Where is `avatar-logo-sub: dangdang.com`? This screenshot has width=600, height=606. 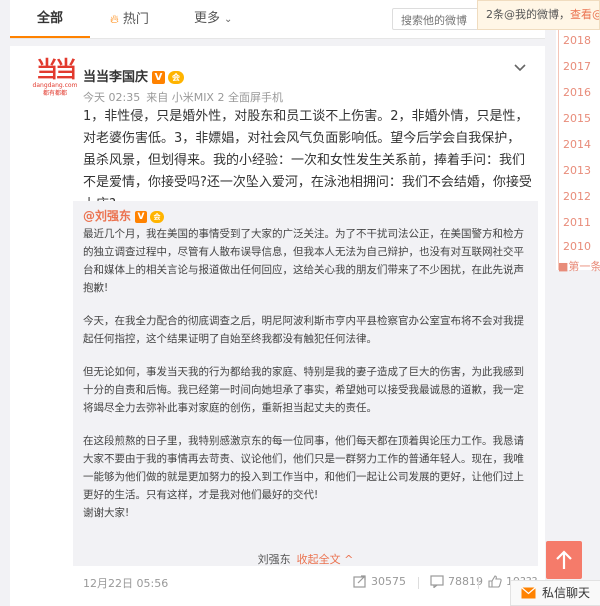
avatar-logo-sub: dangdang.com is located at coordinates (55, 85).